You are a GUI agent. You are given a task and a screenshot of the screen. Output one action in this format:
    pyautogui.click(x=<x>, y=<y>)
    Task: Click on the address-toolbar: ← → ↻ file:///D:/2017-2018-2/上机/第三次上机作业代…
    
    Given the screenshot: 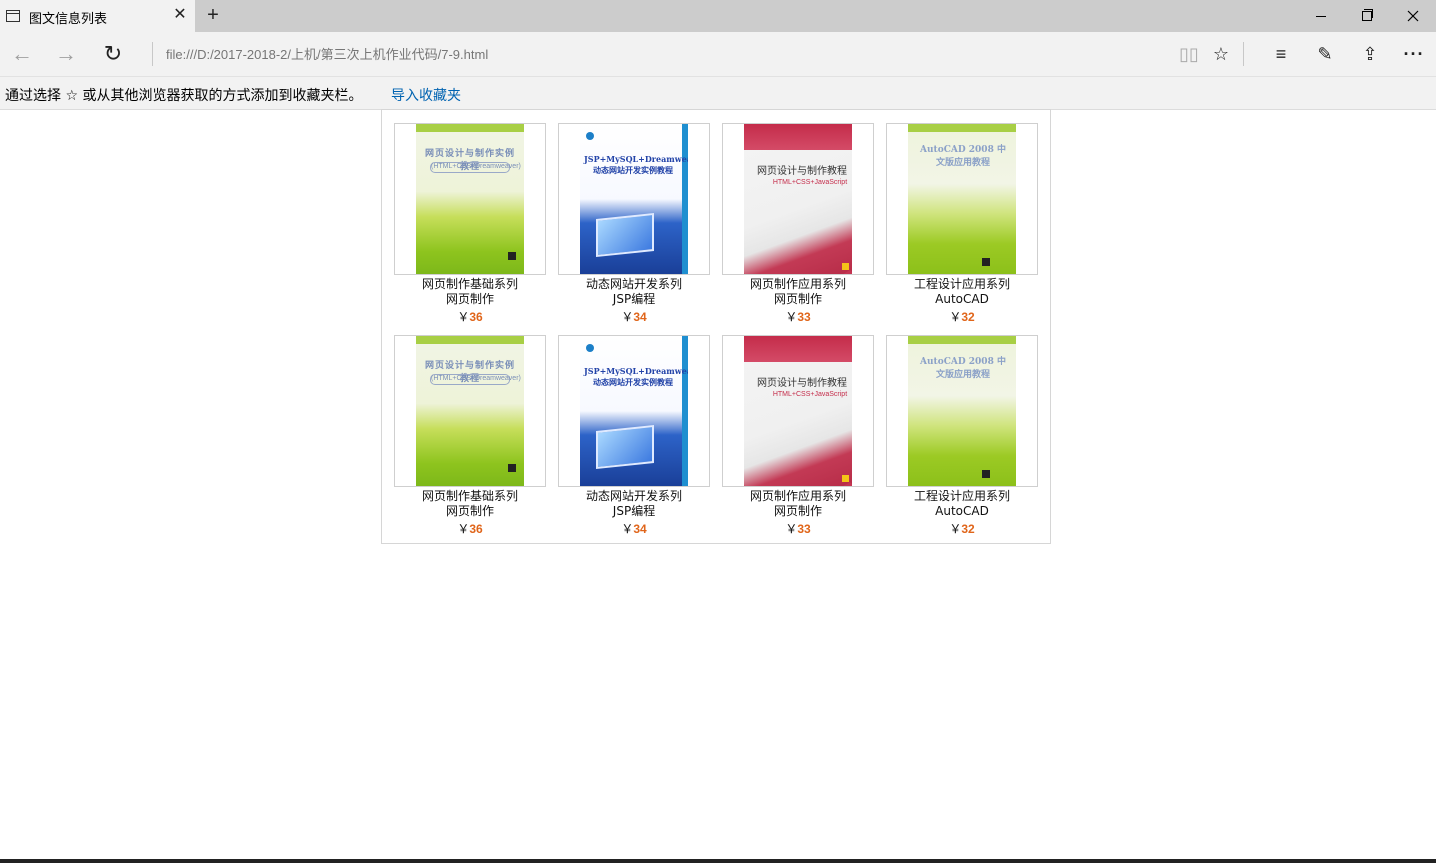 What is the action you would take?
    pyautogui.click(x=718, y=54)
    